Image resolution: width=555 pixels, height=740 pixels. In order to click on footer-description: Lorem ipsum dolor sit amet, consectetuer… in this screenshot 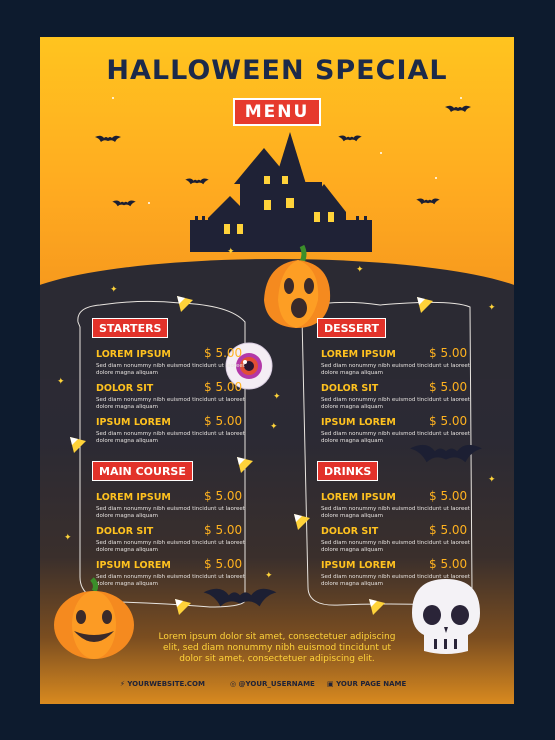, I will do `click(277, 648)`.